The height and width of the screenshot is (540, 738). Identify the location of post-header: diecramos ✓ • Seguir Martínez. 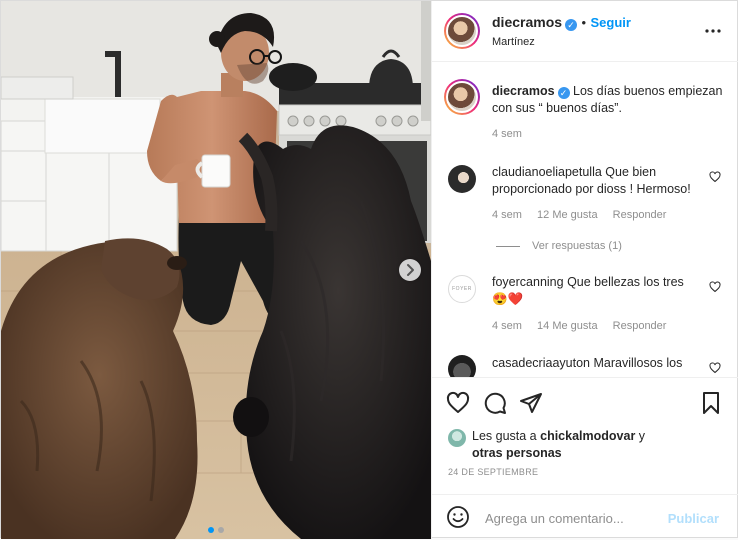
(585, 31).